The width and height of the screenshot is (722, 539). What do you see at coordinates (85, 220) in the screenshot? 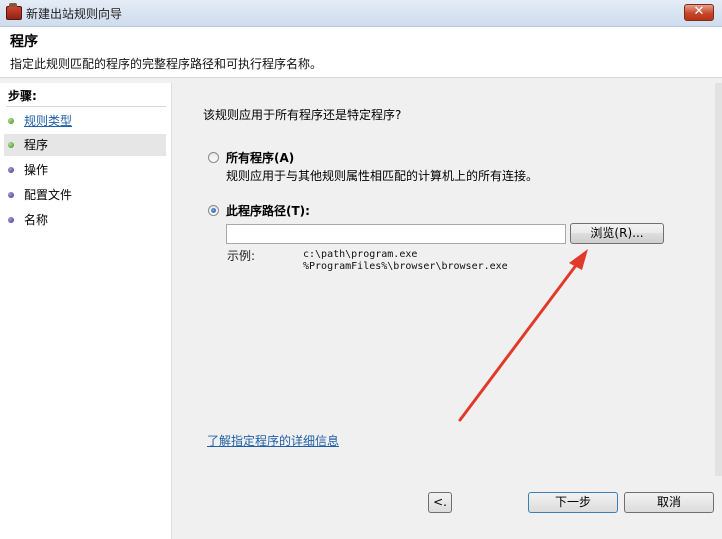
I see `step-name: 名称` at bounding box center [85, 220].